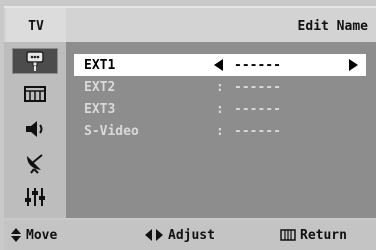 The width and height of the screenshot is (376, 250). Describe the element at coordinates (353, 65) in the screenshot. I see `arrow-right-icon` at that location.